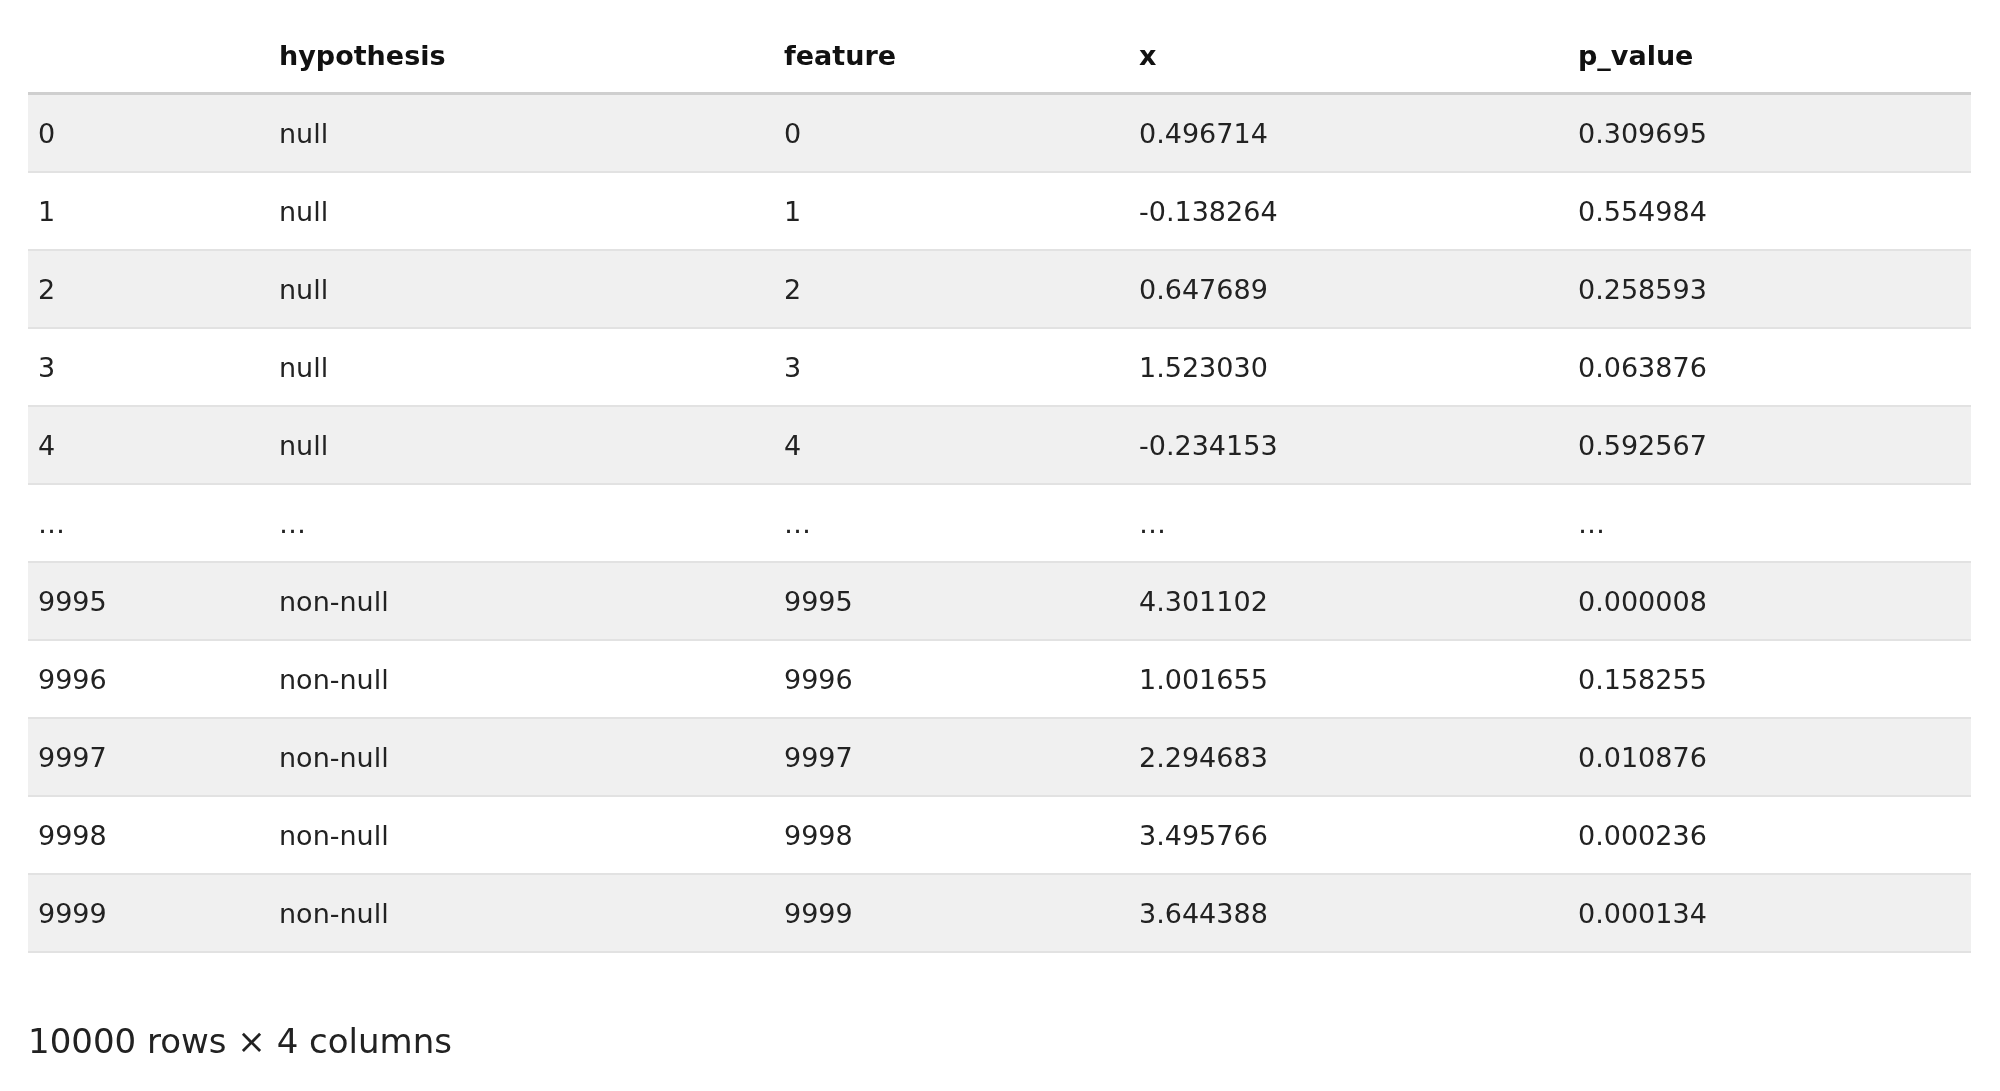  What do you see at coordinates (362, 55) in the screenshot?
I see `column-header: hypothesis` at bounding box center [362, 55].